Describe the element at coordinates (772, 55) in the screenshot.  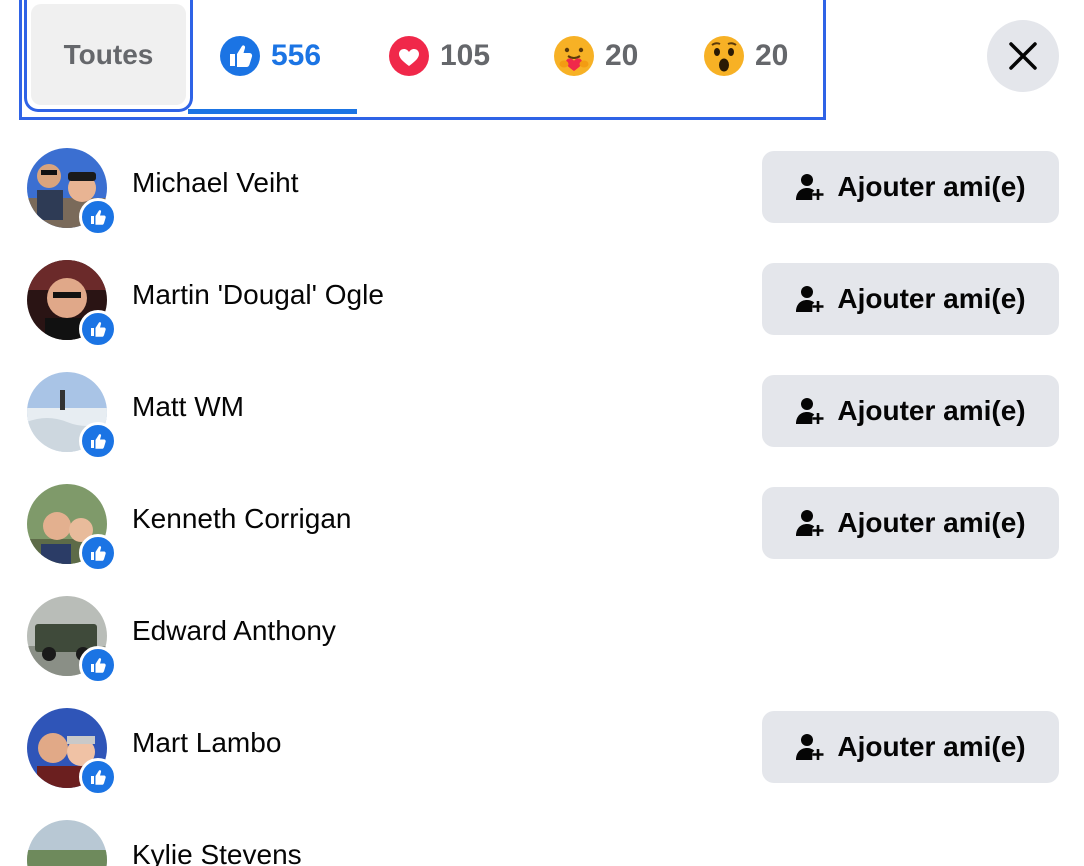
I see `tab-wow-count: 20` at that location.